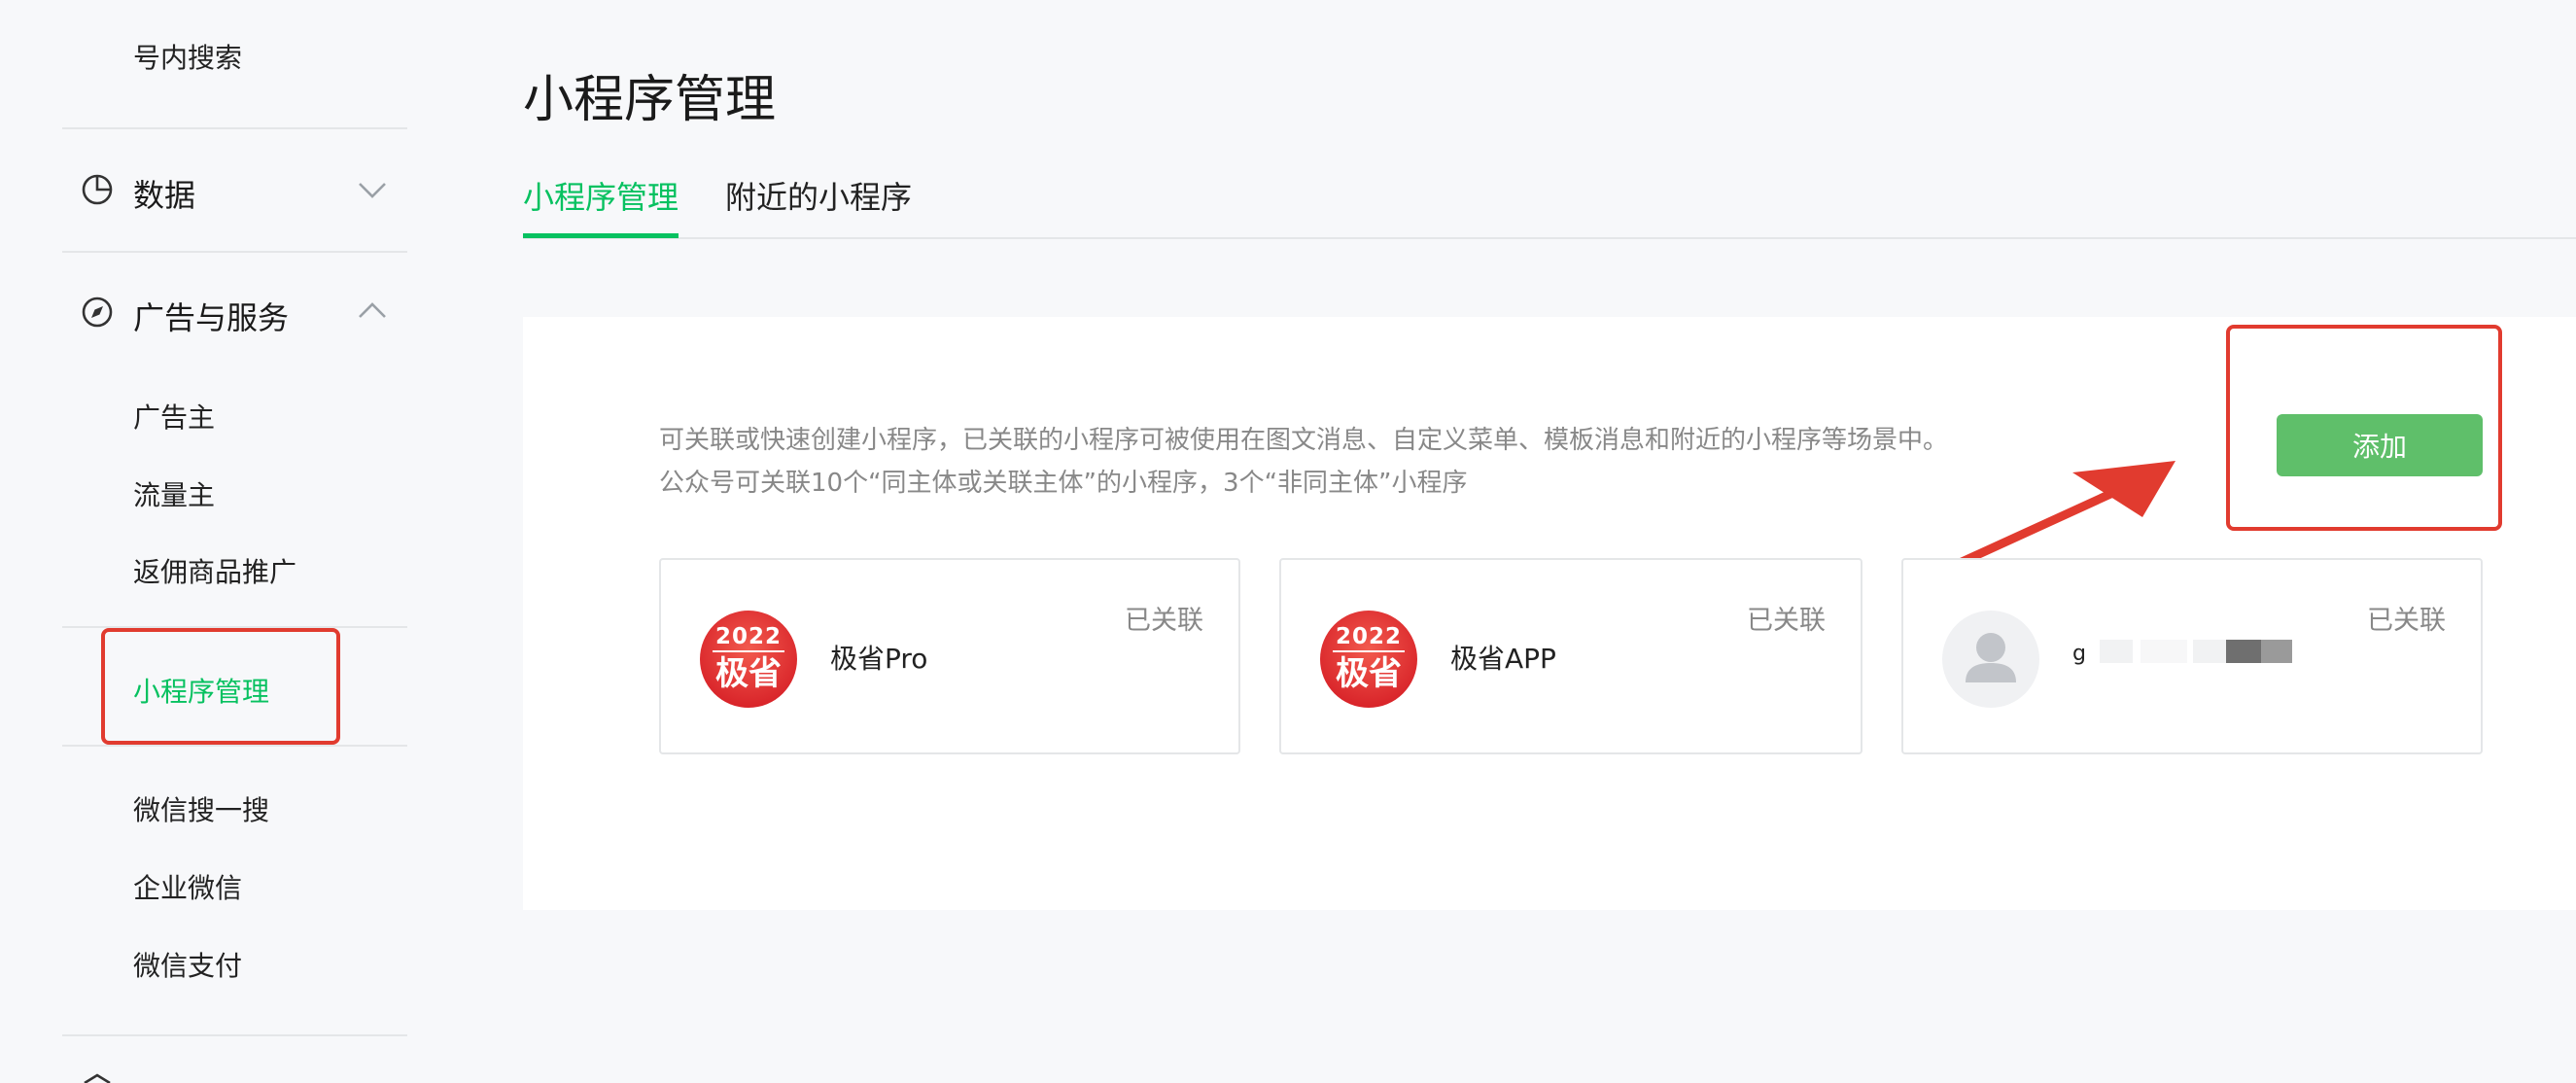 This screenshot has height=1083, width=2576. What do you see at coordinates (879, 659) in the screenshot?
I see `mini-program-name: 极省Pro` at bounding box center [879, 659].